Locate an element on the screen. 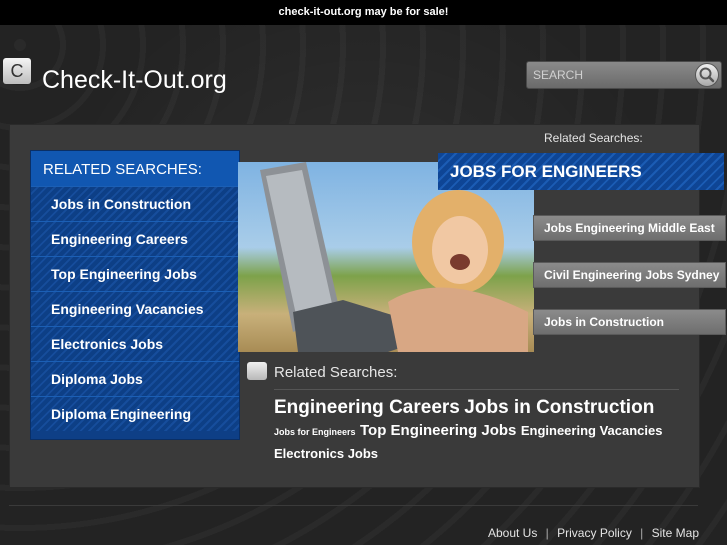  logo-letter: C is located at coordinates (17, 71).